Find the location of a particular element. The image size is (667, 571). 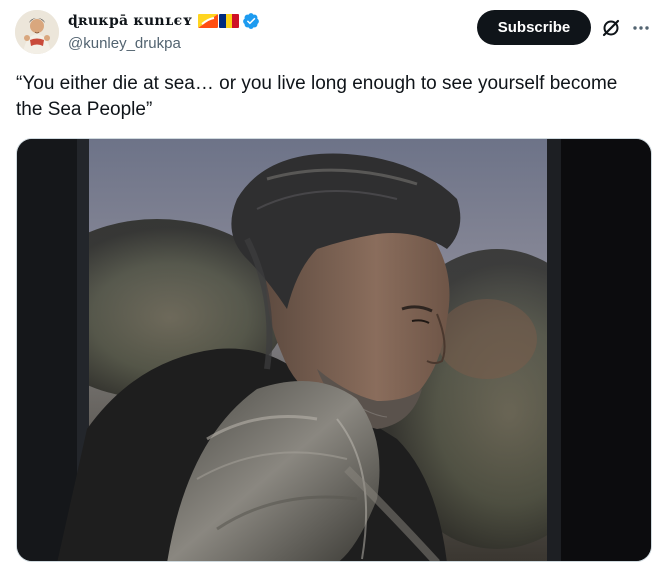

more-icon is located at coordinates (641, 28).